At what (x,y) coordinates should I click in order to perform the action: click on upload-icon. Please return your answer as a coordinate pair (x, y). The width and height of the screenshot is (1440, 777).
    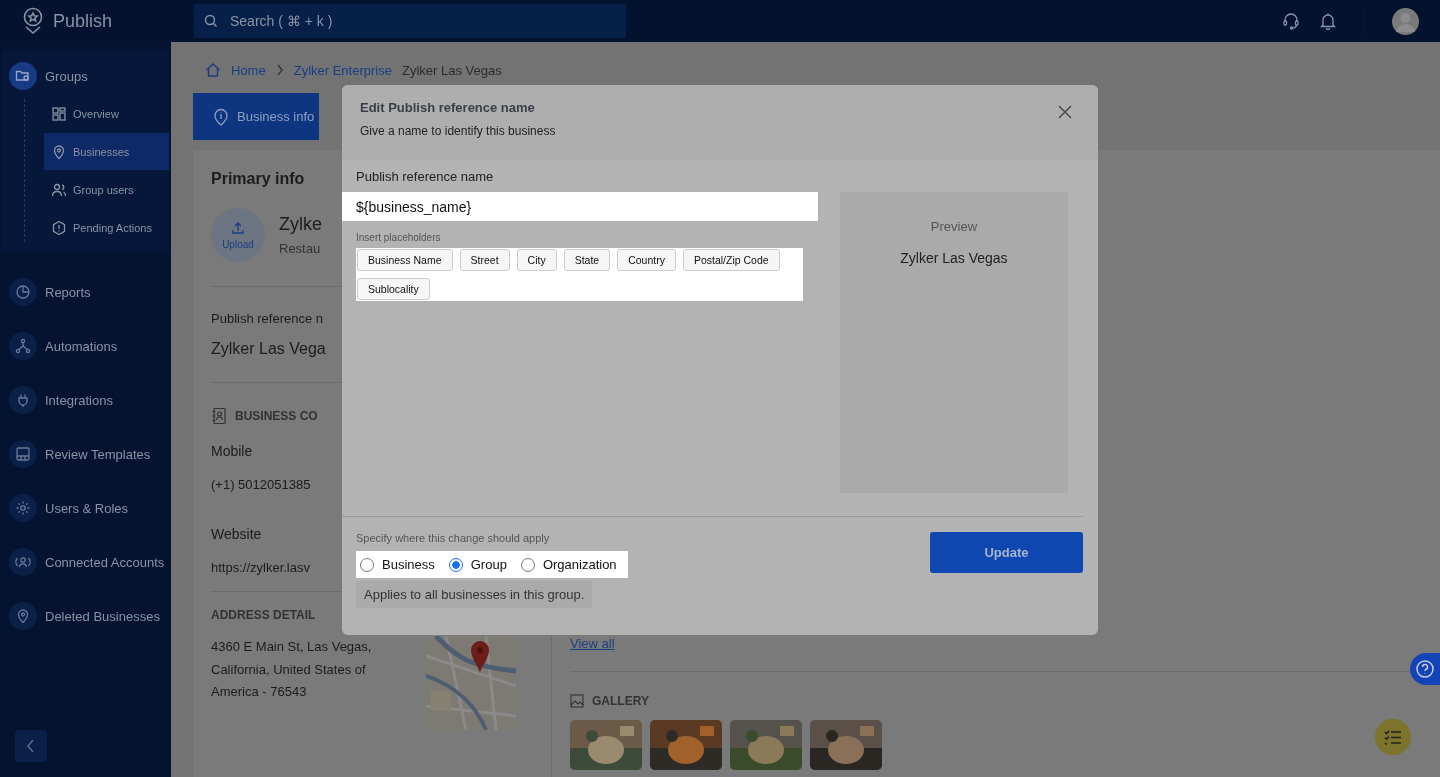
    Looking at the image, I should click on (238, 227).